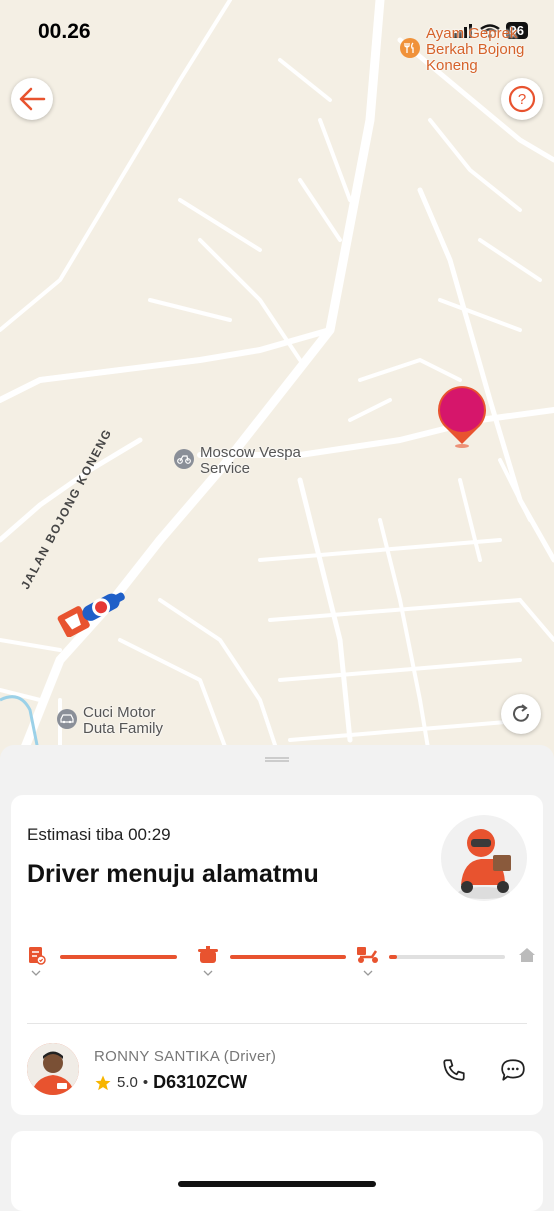 This screenshot has width=554, height=1211. I want to click on progress-segment-3-fill, so click(393, 957).